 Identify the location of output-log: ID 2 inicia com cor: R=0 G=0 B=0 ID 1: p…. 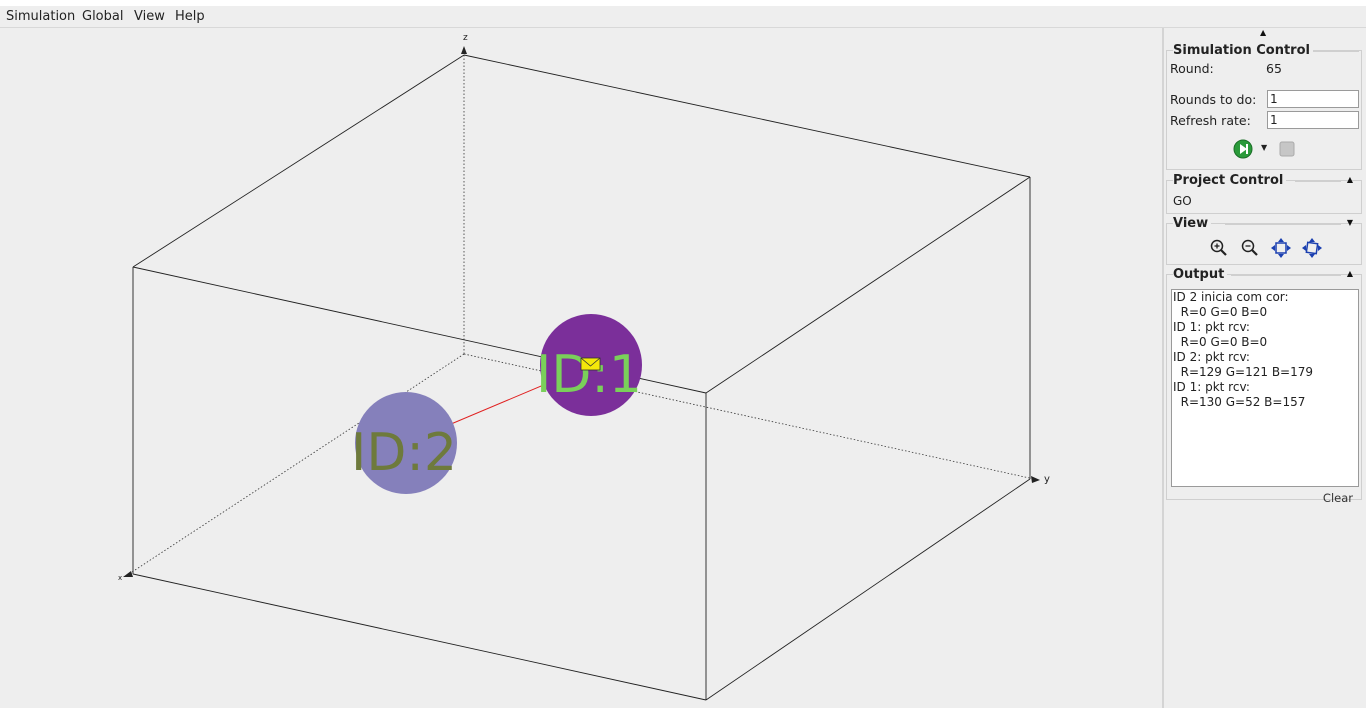
(1265, 388).